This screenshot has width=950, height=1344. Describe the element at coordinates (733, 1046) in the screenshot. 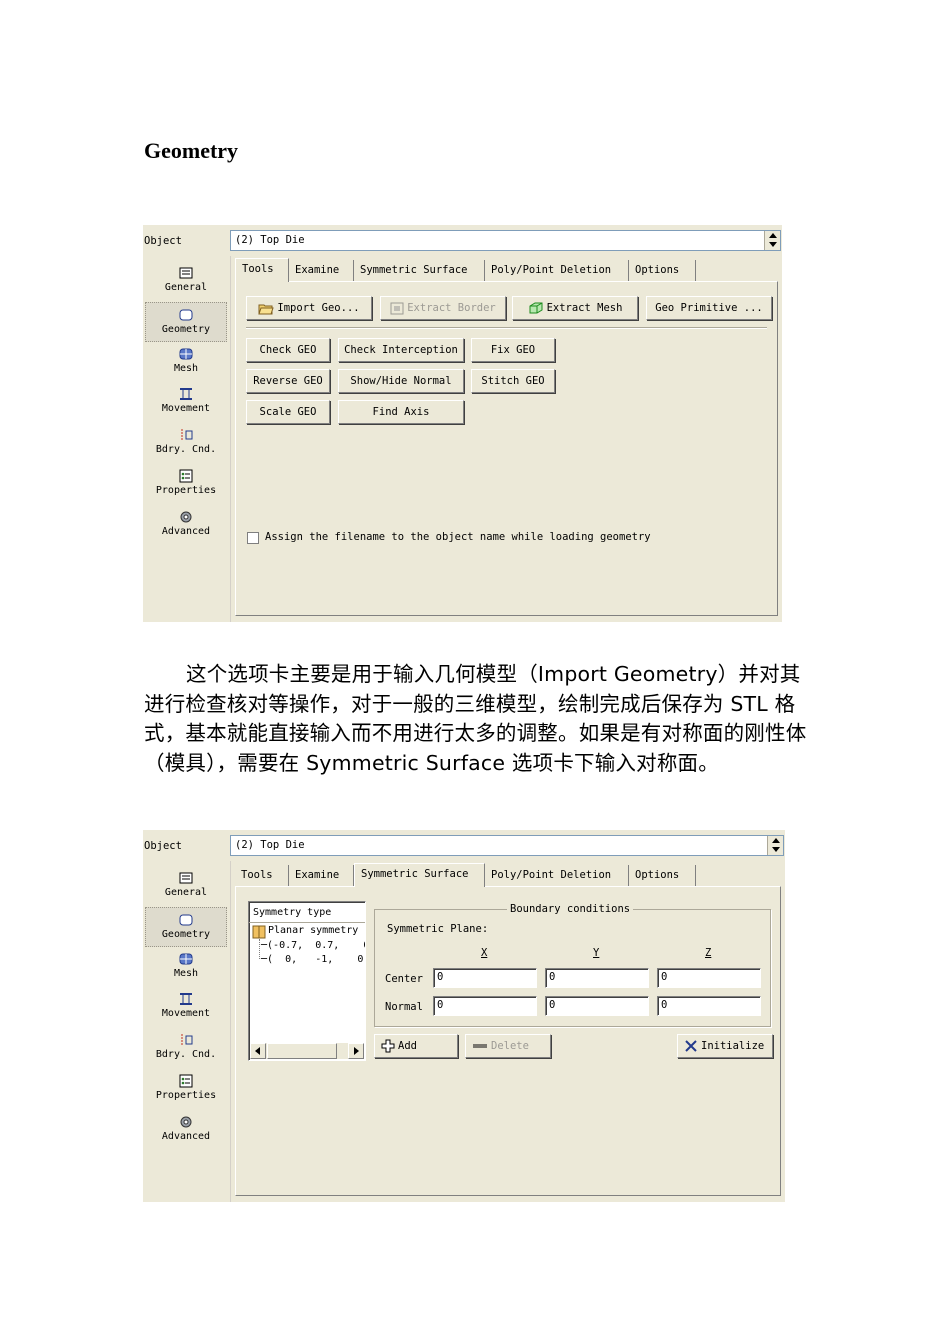

I see `initialize-label: Initialize` at that location.